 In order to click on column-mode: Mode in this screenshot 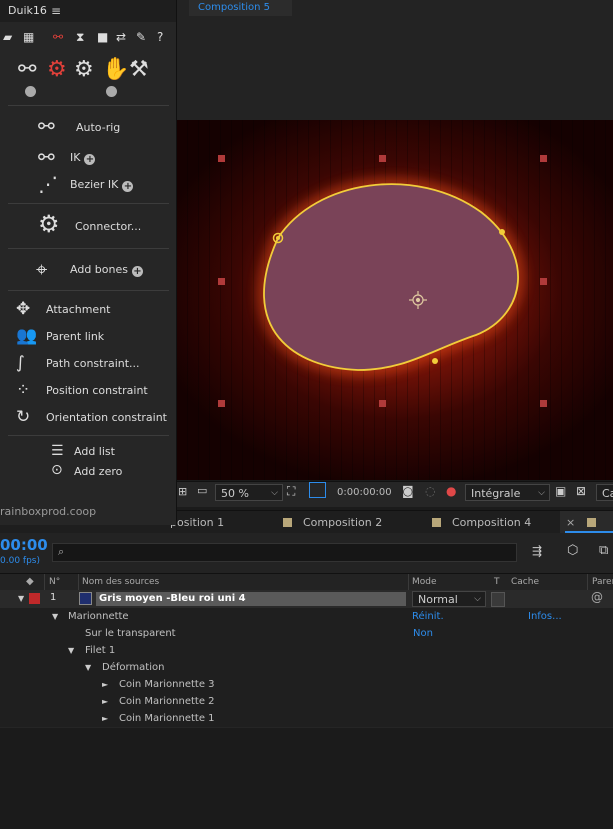, I will do `click(424, 582)`.